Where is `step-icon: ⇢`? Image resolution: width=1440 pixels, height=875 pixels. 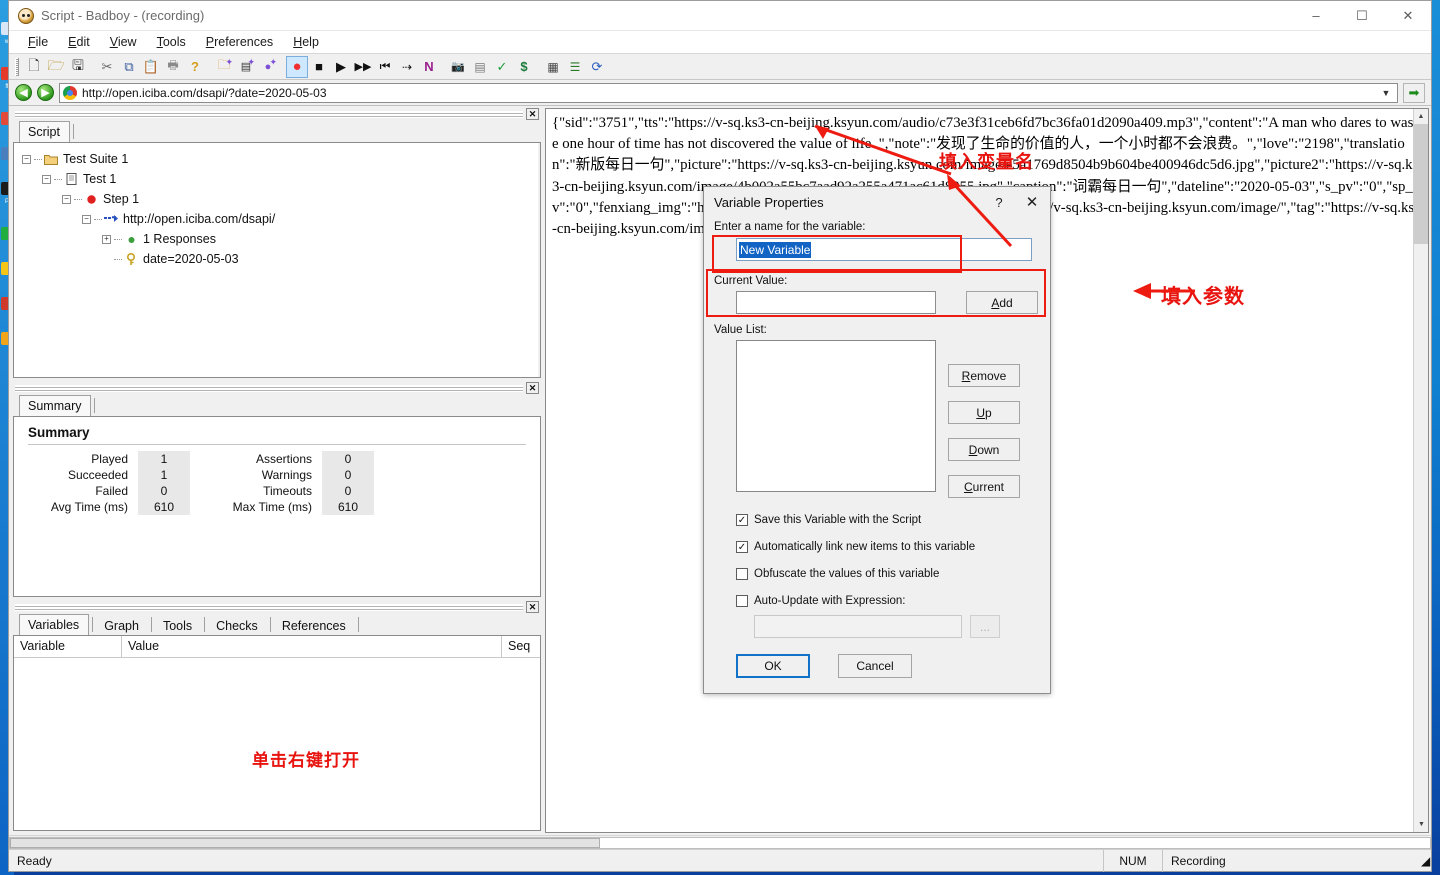
step-icon: ⇢ is located at coordinates (407, 67).